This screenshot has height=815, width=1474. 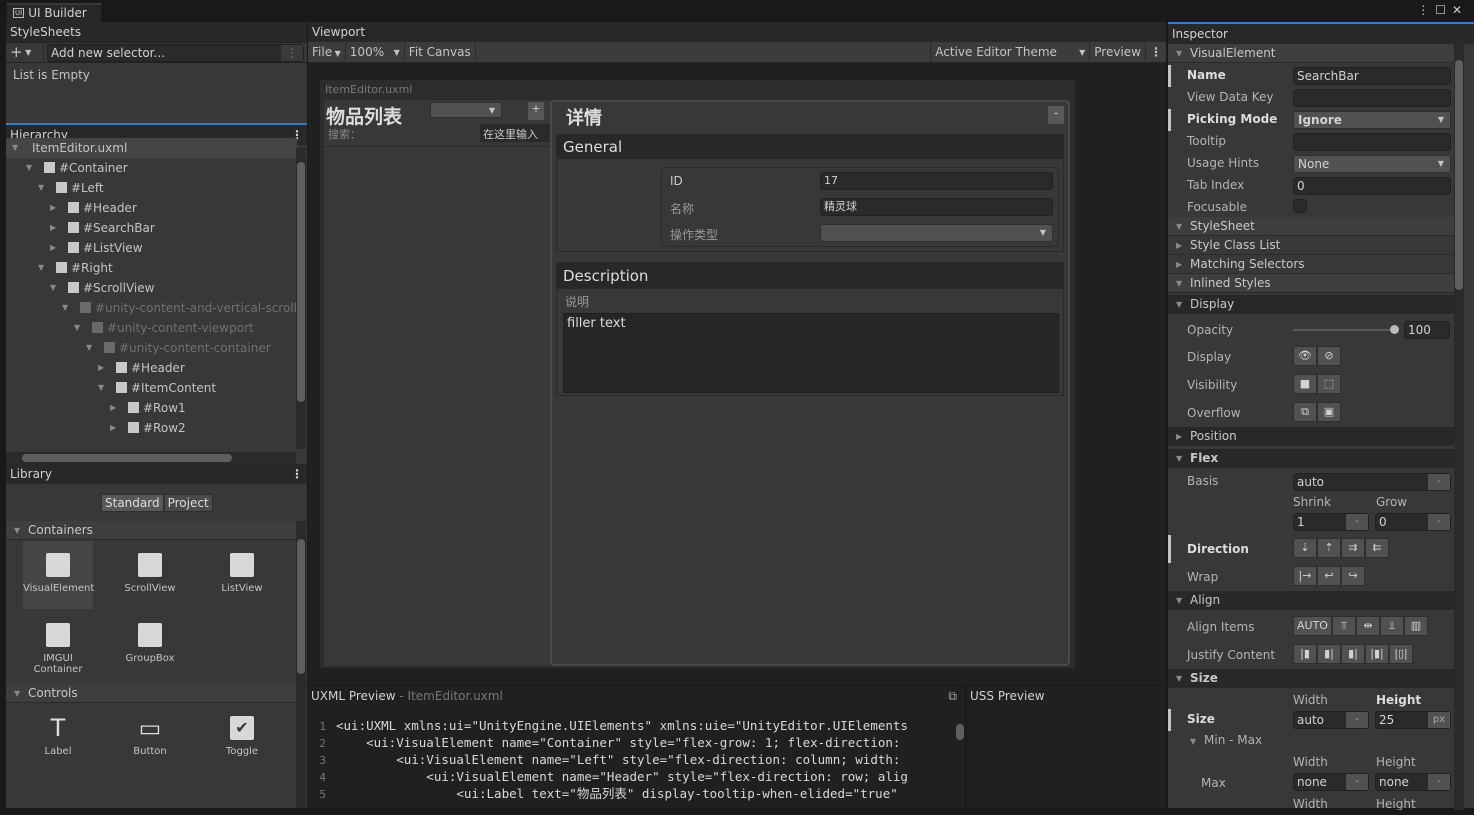 I want to click on library-item: IMGUI Container, so click(x=58, y=645).